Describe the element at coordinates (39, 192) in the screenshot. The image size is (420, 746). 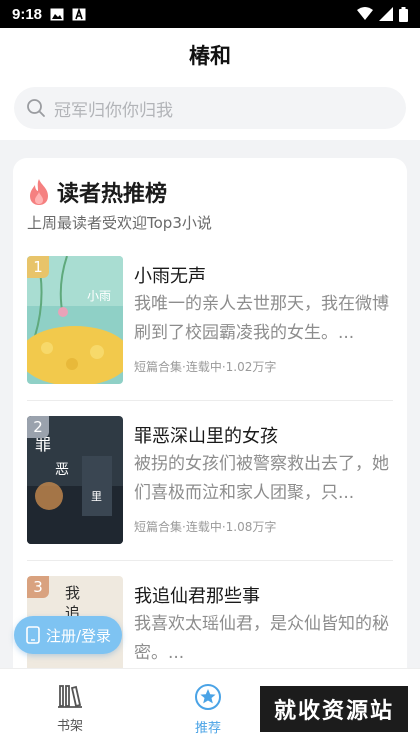
I see `fire-icon` at that location.